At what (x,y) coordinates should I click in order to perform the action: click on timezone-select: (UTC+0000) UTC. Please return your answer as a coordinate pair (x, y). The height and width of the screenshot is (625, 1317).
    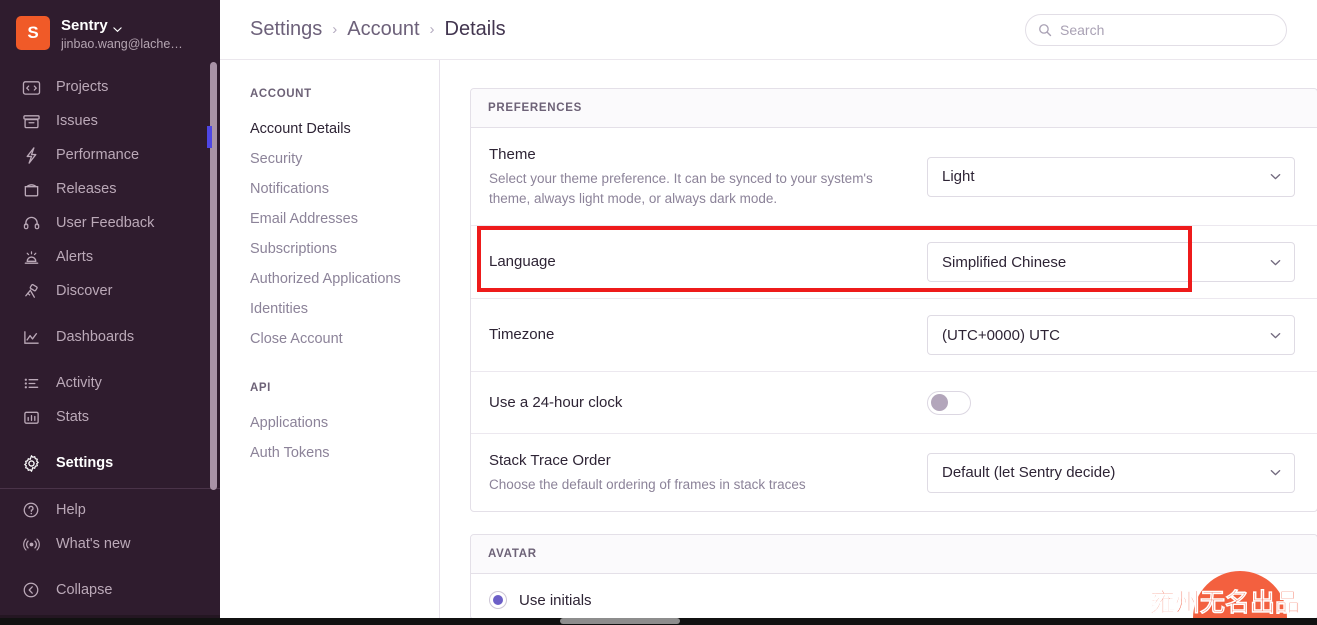
    Looking at the image, I should click on (1111, 335).